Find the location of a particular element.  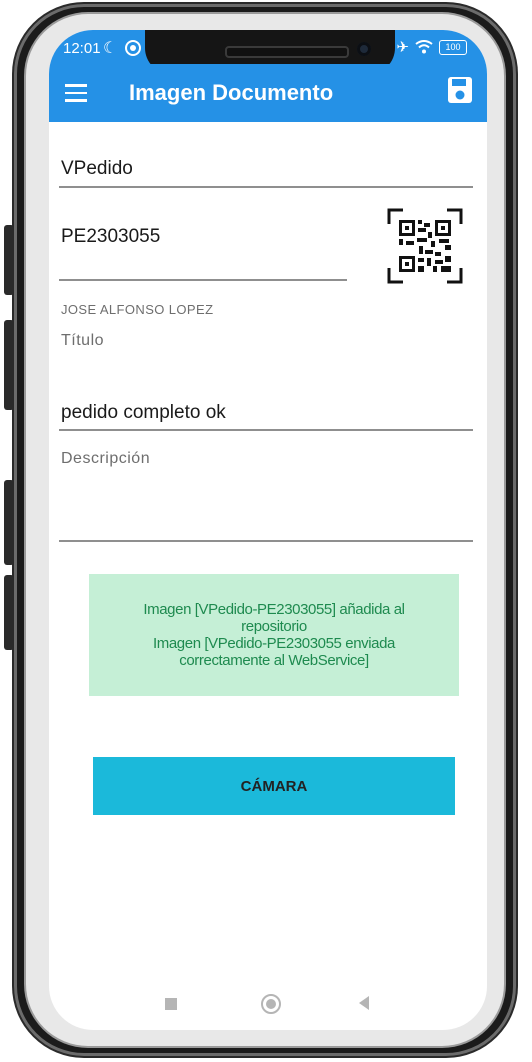

do-not-disturb-icon: ☾ is located at coordinates (110, 48).